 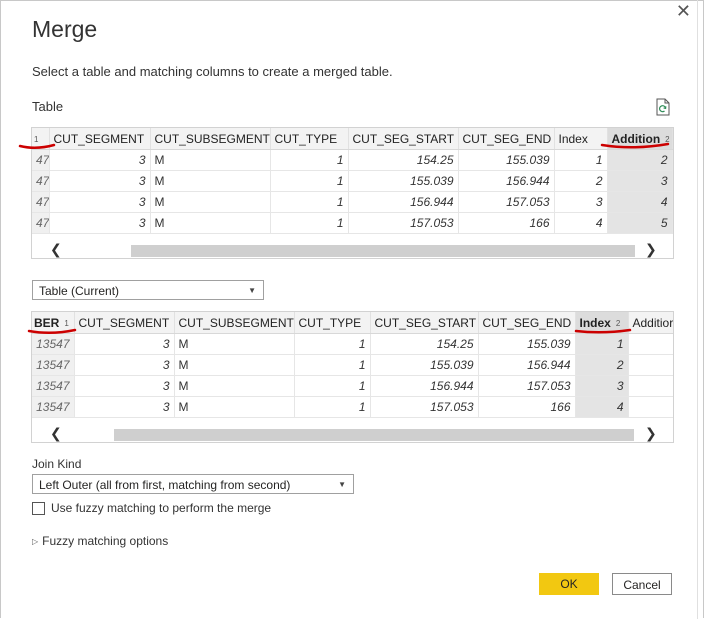 I want to click on bottom-col-header-selected: Index 2, so click(x=602, y=323).